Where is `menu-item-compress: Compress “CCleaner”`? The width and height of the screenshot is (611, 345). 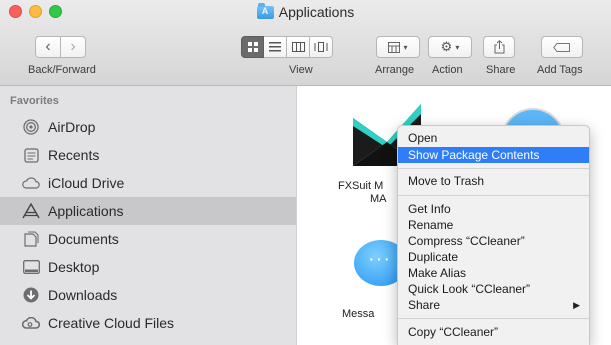 menu-item-compress: Compress “CCleaner” is located at coordinates (493, 241).